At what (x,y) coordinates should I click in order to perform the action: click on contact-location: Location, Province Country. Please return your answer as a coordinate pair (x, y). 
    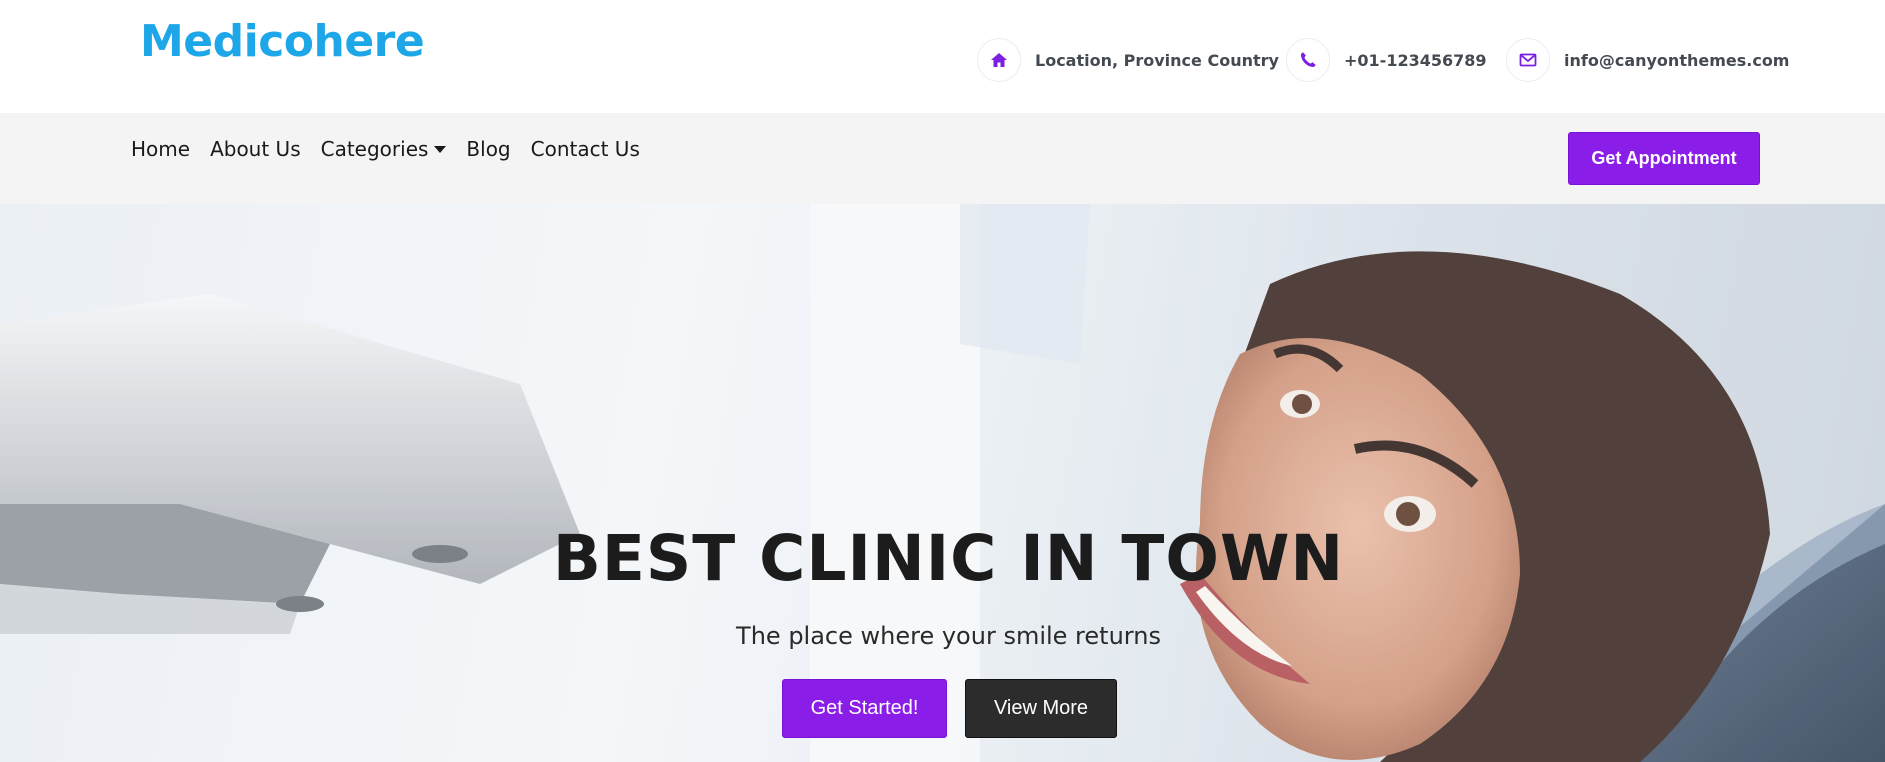
    Looking at the image, I should click on (1128, 60).